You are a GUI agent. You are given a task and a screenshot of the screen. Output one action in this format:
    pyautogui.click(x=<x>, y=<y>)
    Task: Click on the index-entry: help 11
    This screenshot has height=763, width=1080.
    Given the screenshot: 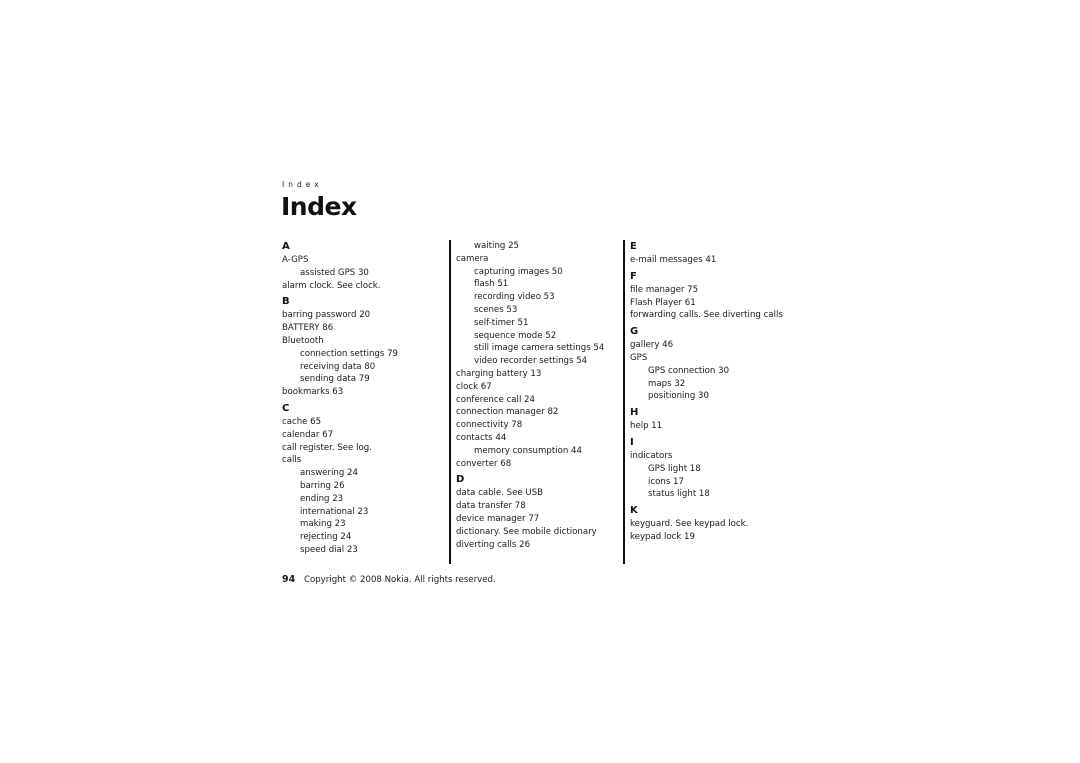 What is the action you would take?
    pyautogui.click(x=646, y=426)
    